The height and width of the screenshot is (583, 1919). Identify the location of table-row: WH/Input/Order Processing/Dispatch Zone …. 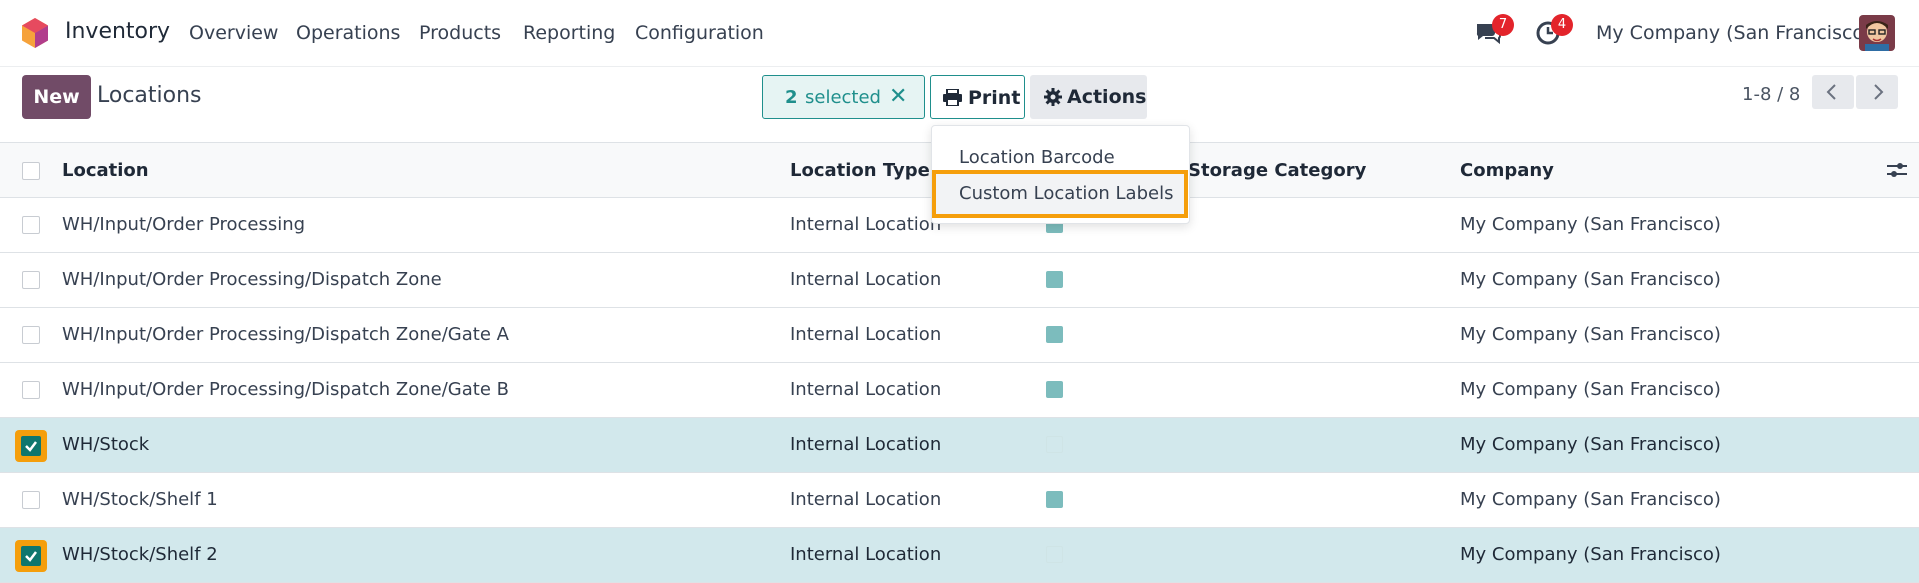
(959, 280).